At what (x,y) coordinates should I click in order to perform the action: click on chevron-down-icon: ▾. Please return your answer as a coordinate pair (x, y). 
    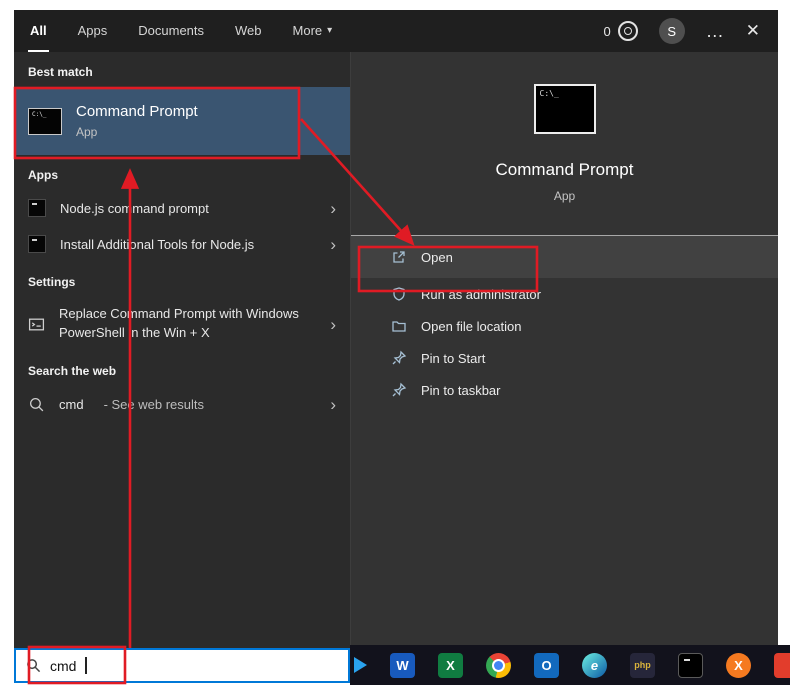
    Looking at the image, I should click on (330, 30).